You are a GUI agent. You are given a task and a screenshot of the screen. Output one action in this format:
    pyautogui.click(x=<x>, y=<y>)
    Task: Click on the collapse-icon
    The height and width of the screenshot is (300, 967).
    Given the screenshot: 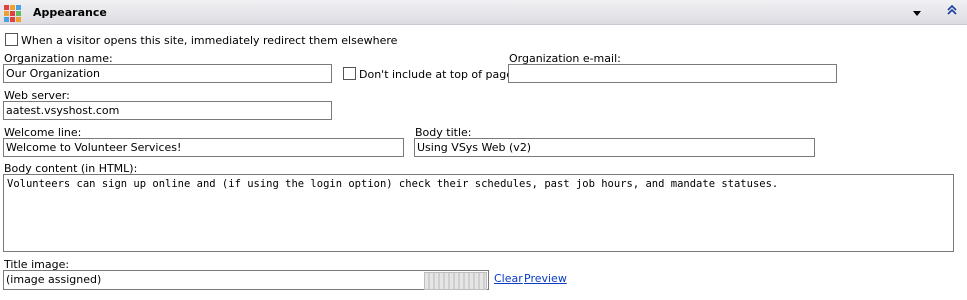 What is the action you would take?
    pyautogui.click(x=952, y=10)
    